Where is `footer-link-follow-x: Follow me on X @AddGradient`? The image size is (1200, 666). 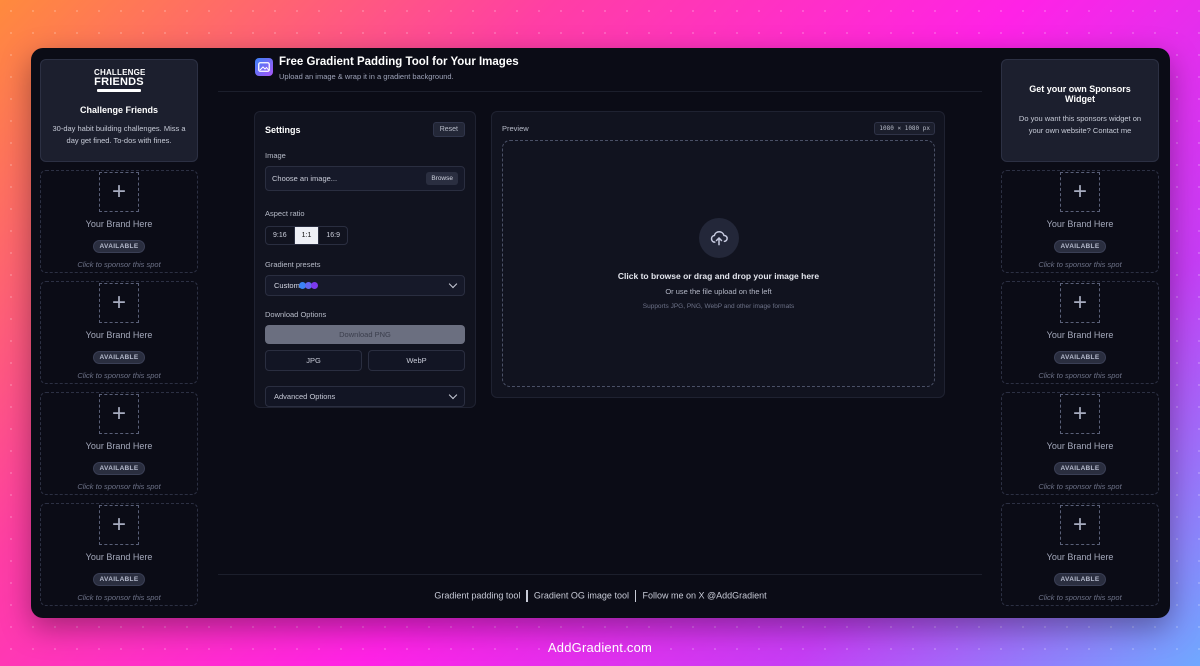 footer-link-follow-x: Follow me on X @AddGradient is located at coordinates (704, 595).